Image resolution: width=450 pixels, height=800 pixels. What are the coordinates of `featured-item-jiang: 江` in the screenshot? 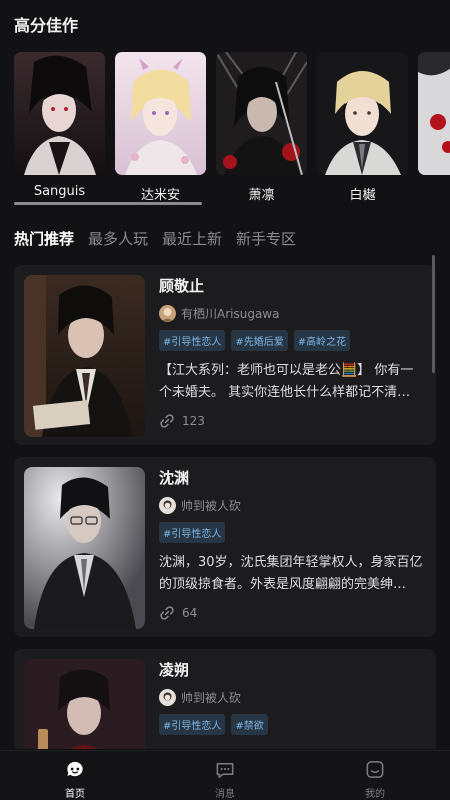 It's located at (434, 127).